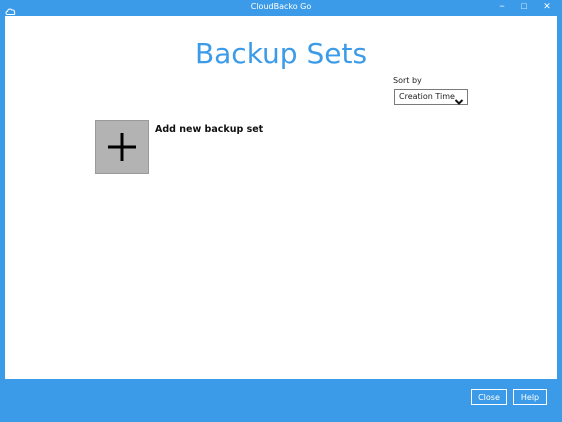  What do you see at coordinates (530, 397) in the screenshot?
I see `help-button: Help` at bounding box center [530, 397].